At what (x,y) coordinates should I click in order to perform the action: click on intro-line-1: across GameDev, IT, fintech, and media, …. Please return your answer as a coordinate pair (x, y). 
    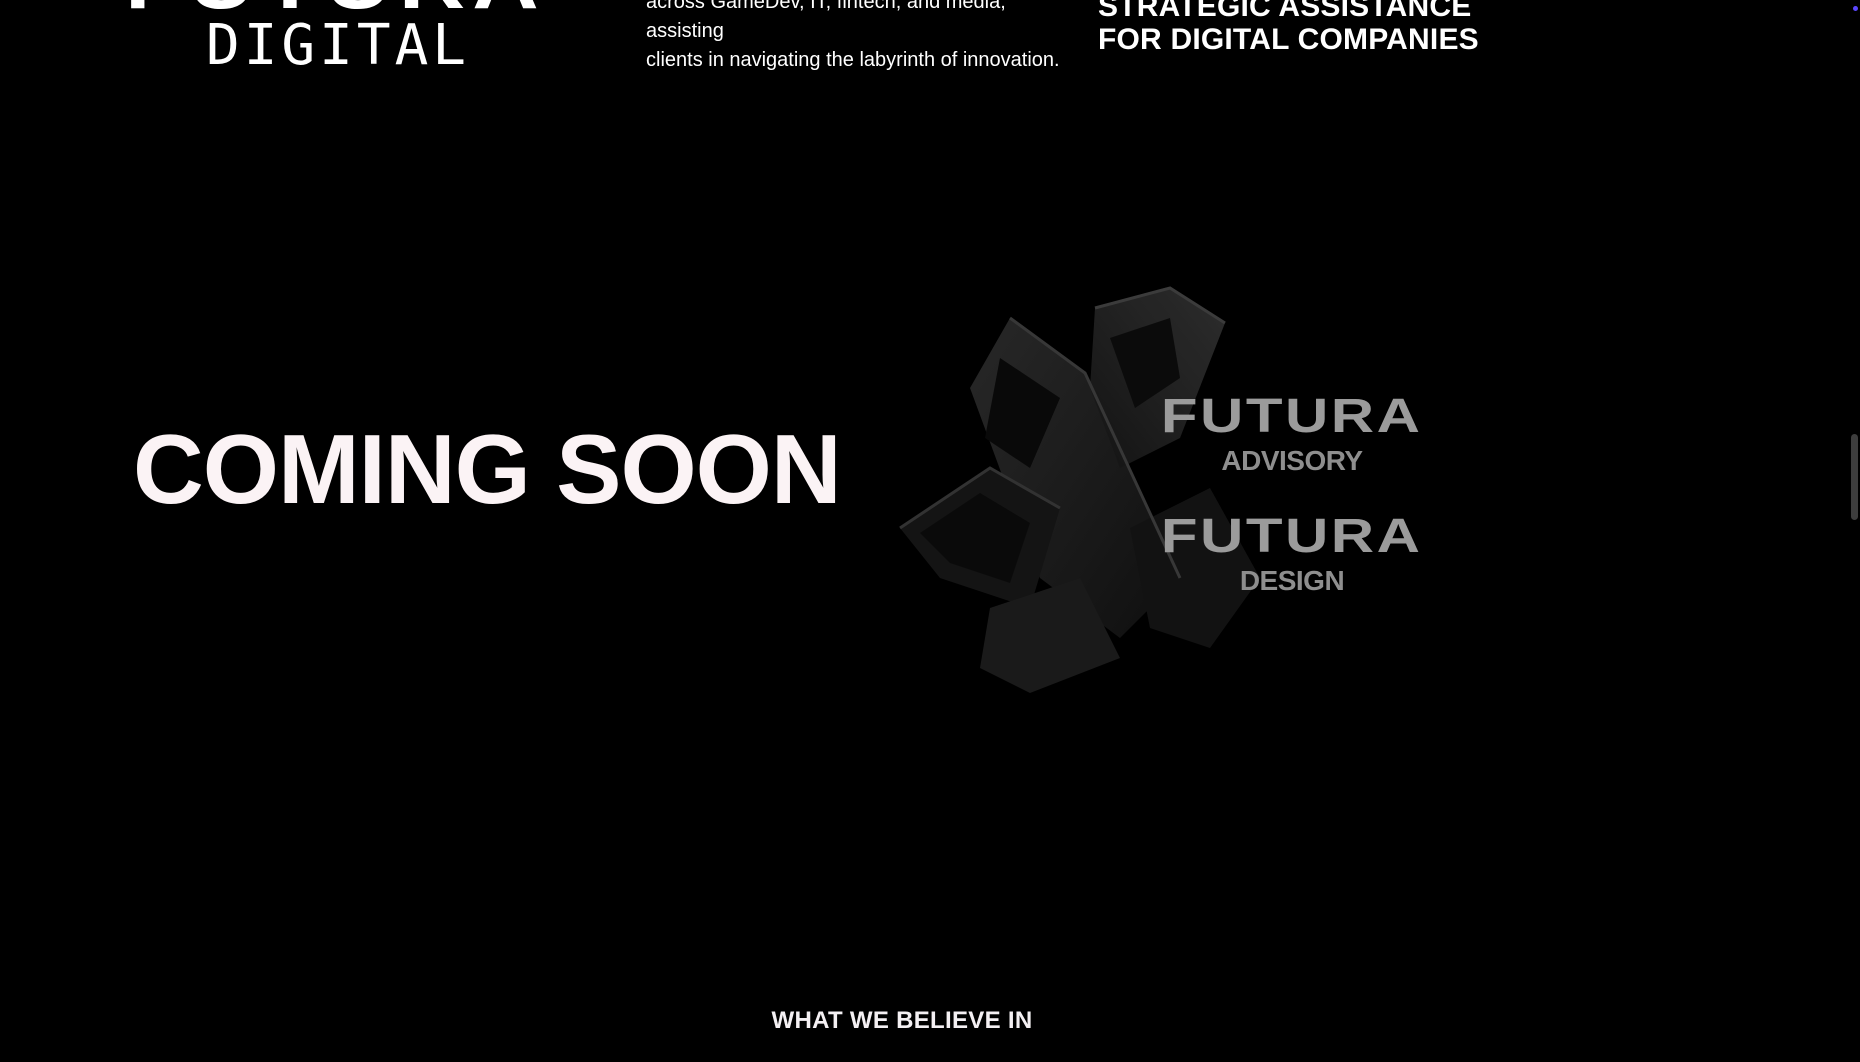
    Looking at the image, I should click on (826, 21).